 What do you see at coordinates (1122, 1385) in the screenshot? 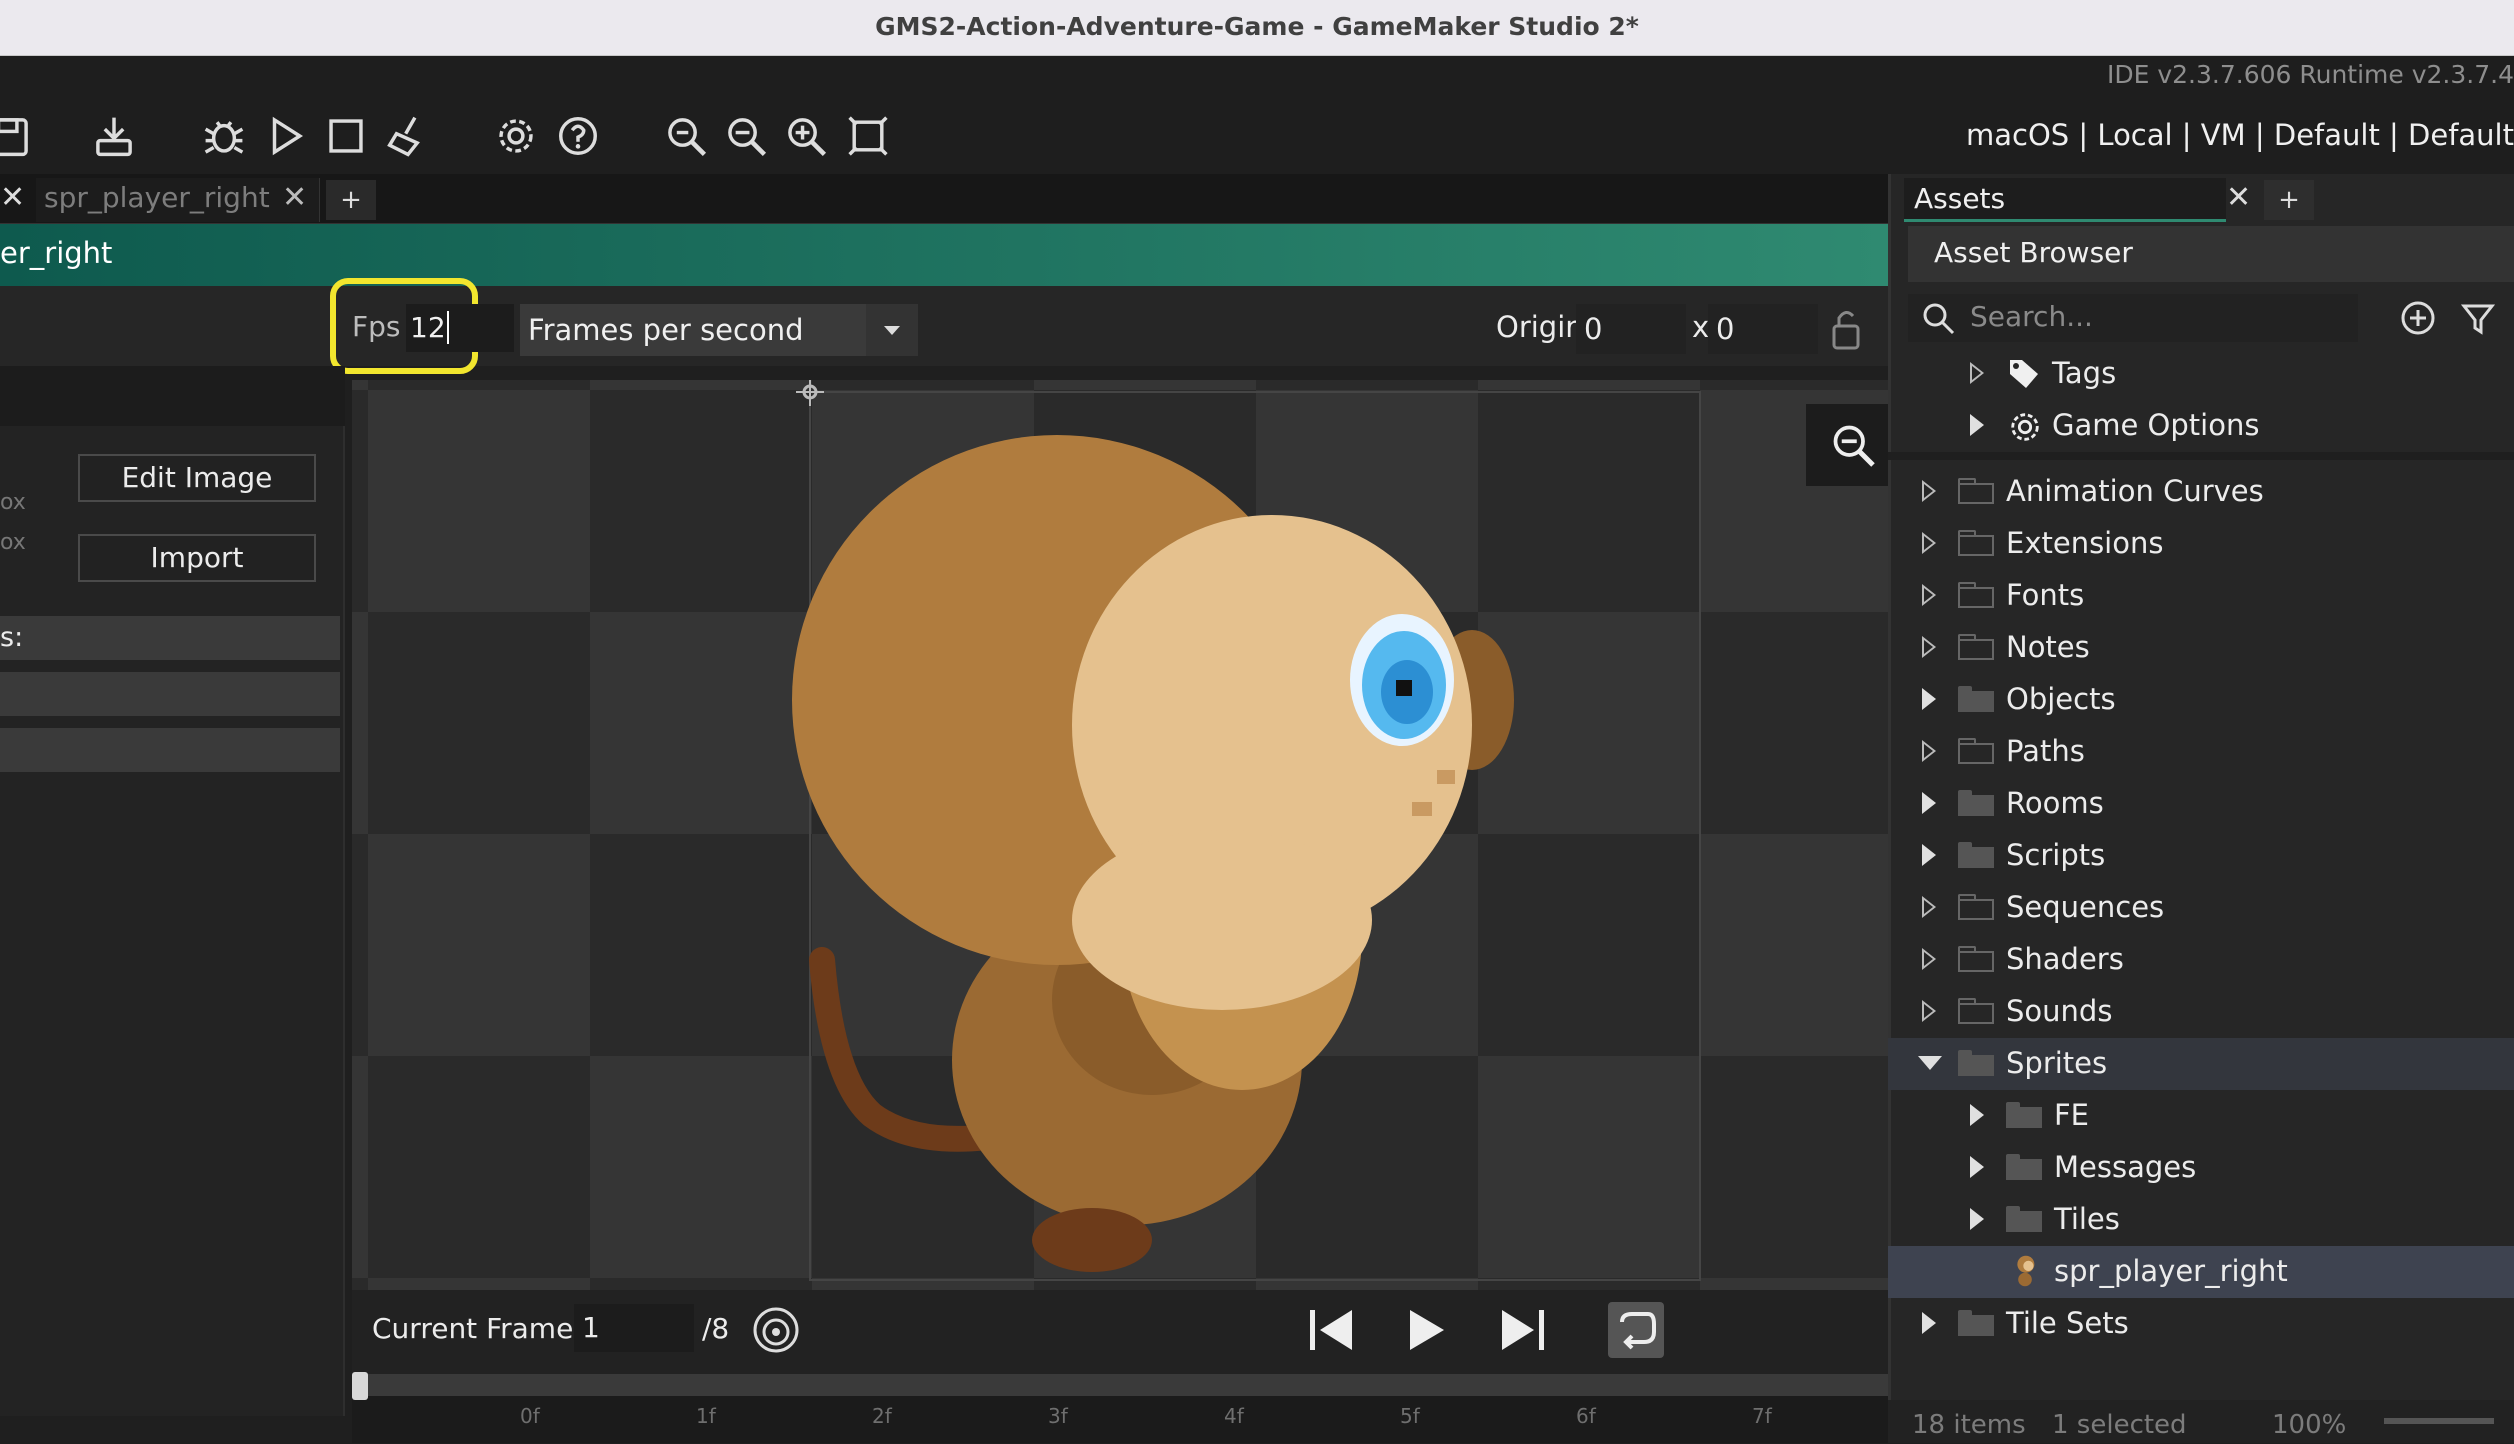
I see `timeline-scrubber` at bounding box center [1122, 1385].